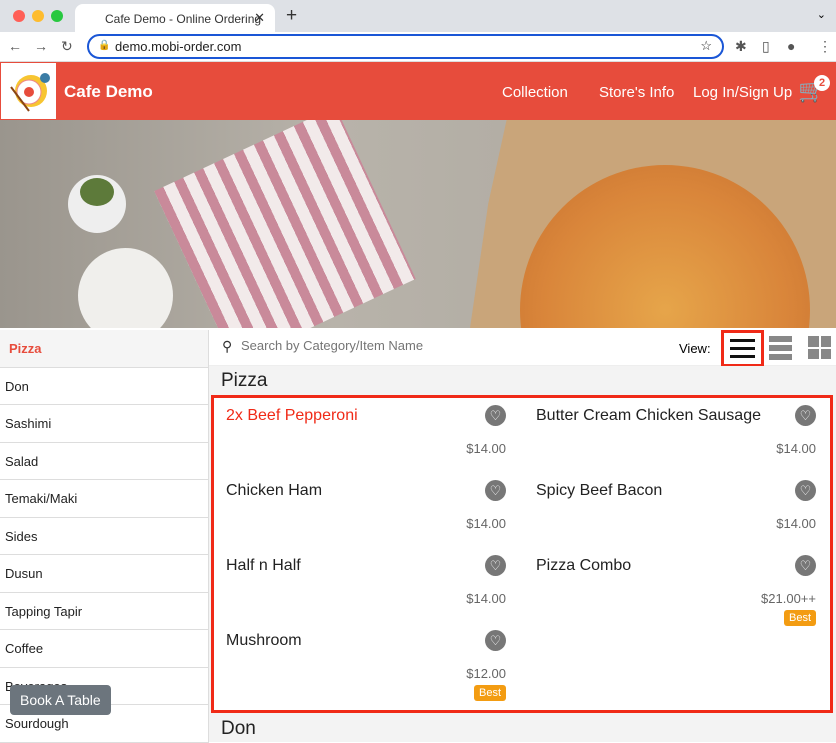 This screenshot has width=836, height=743. Describe the element at coordinates (706, 46) in the screenshot. I see `bookmark-star-icon: ☆` at that location.